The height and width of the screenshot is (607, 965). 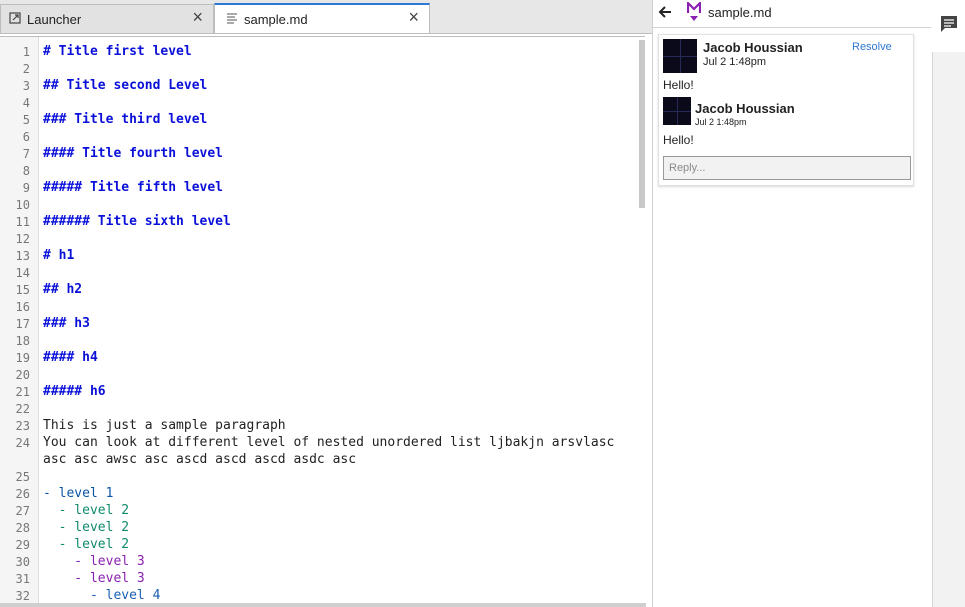 What do you see at coordinates (665, 12) in the screenshot?
I see `back-arrow-icon` at bounding box center [665, 12].